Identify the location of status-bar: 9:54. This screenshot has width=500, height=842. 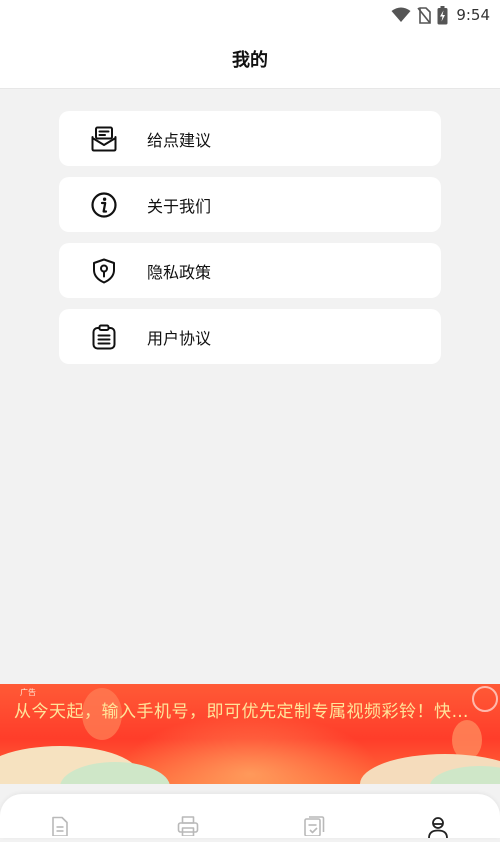
(250, 15).